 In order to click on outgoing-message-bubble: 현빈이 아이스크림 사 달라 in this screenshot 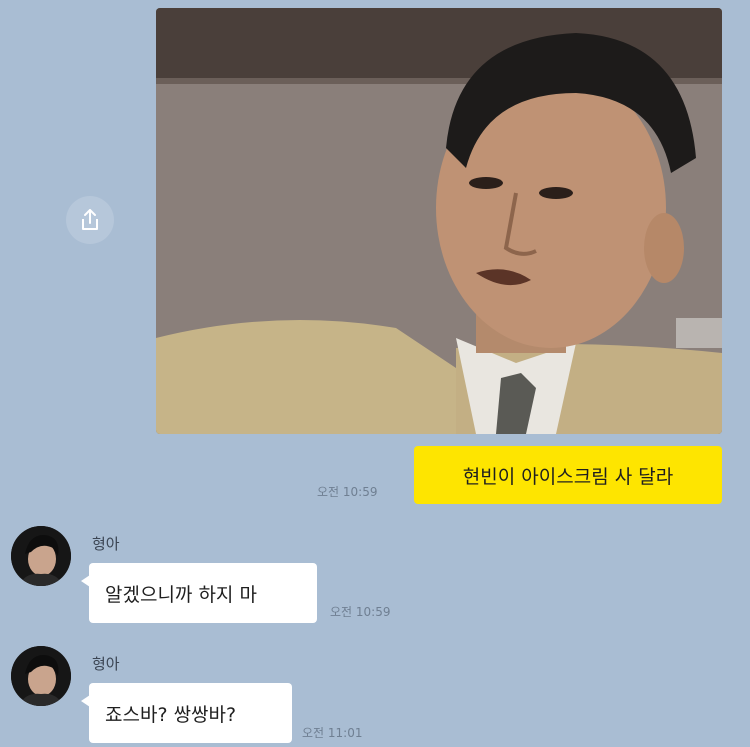, I will do `click(568, 475)`.